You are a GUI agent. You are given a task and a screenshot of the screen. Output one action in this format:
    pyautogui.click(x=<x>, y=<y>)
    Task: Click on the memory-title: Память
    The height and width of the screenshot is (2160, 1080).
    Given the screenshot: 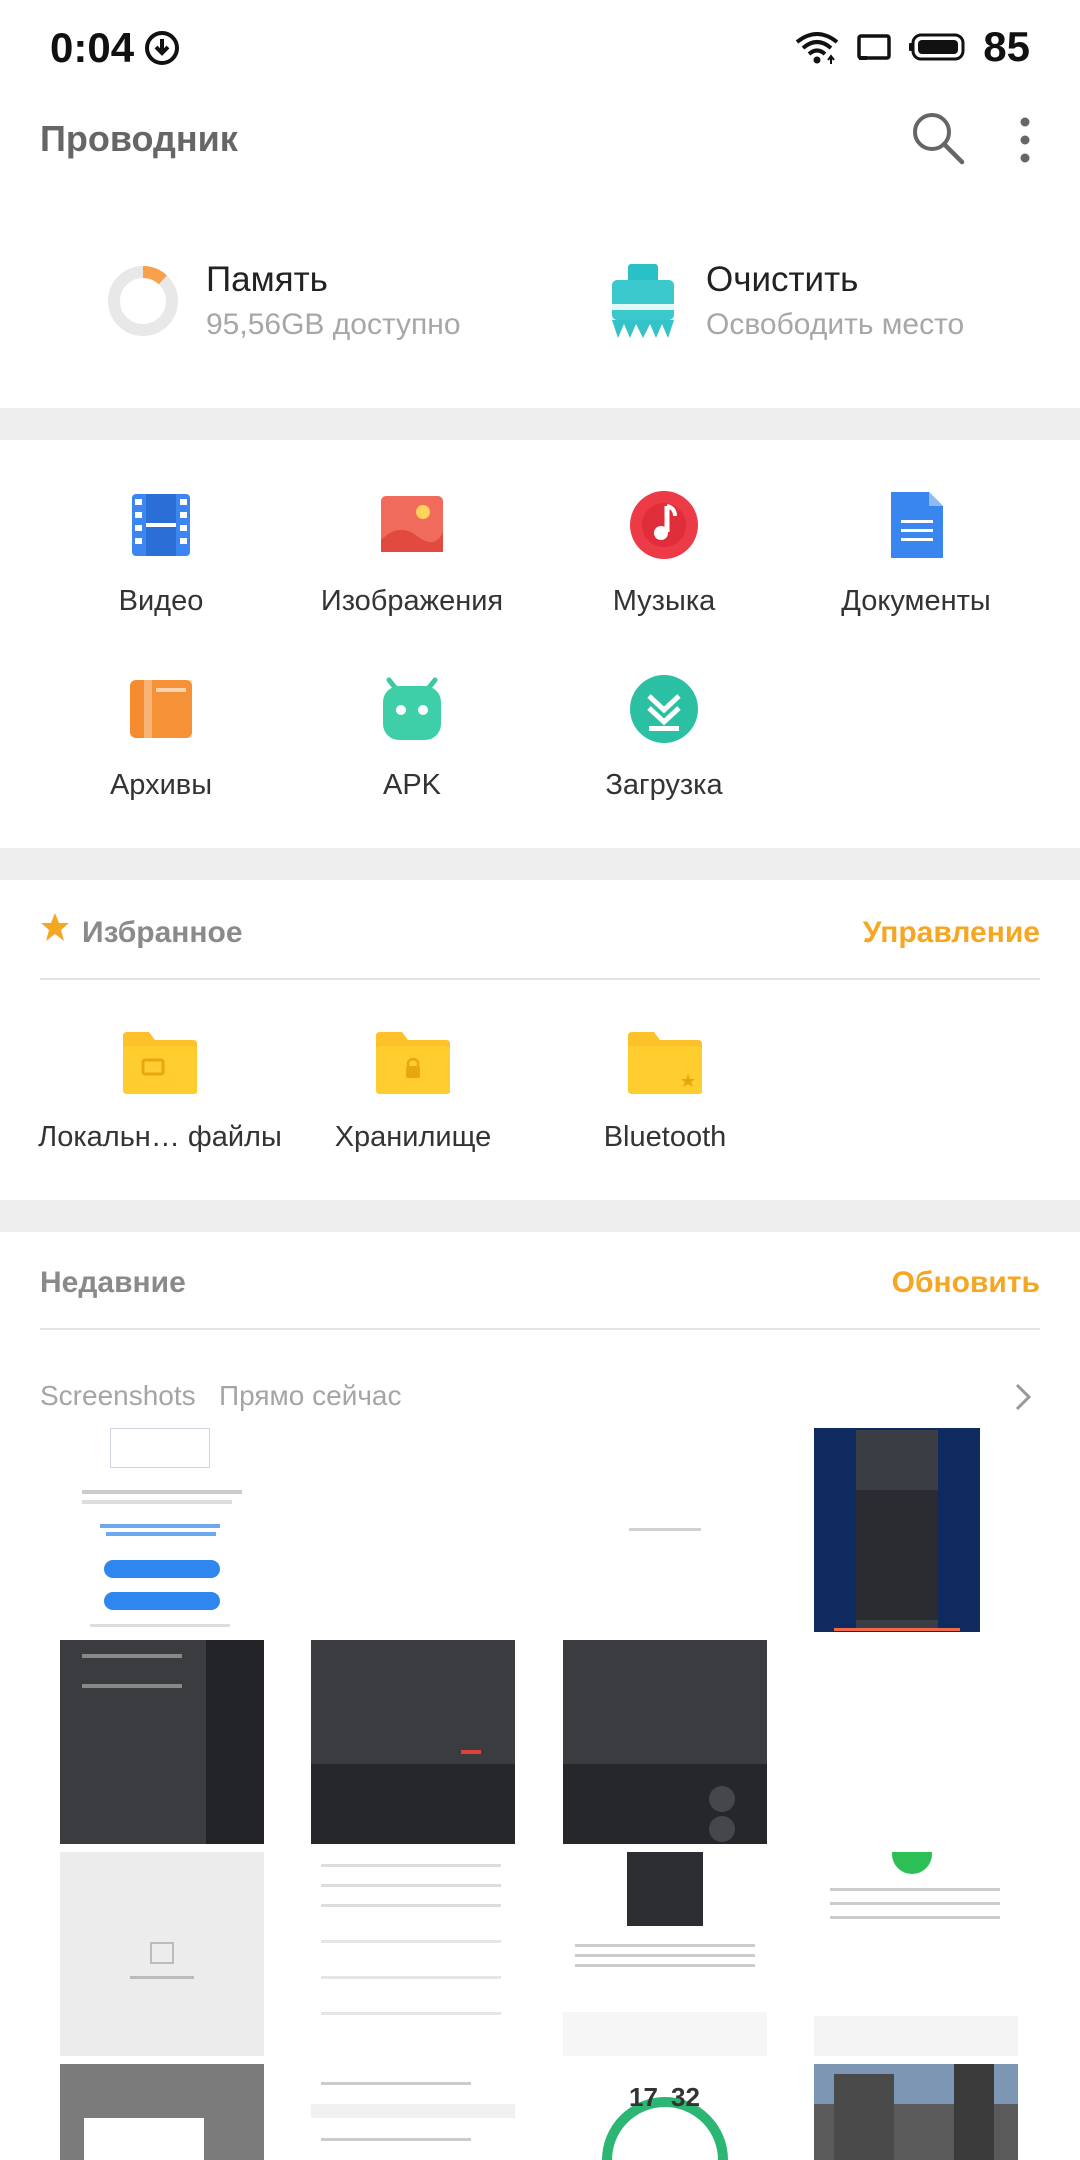 What is the action you would take?
    pyautogui.click(x=267, y=279)
    